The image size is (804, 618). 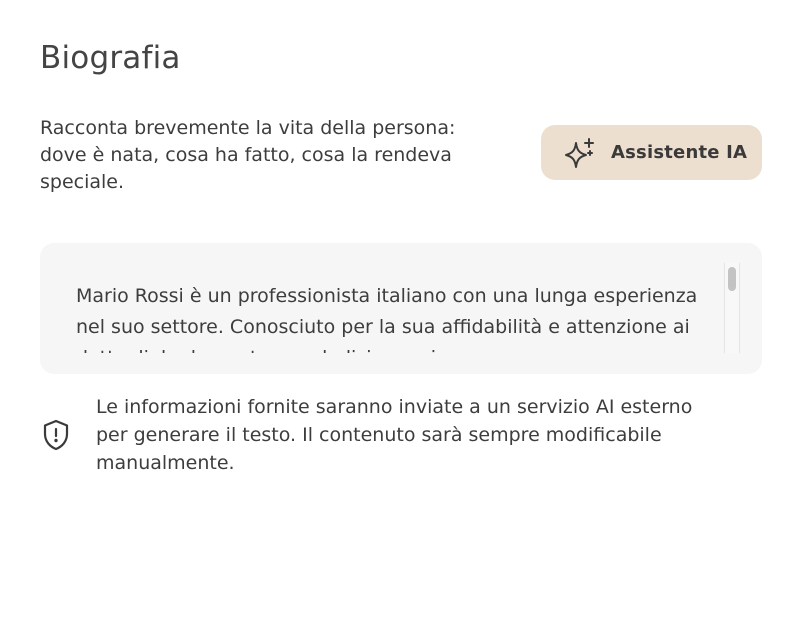 What do you see at coordinates (580, 153) in the screenshot?
I see `sparkles-icon` at bounding box center [580, 153].